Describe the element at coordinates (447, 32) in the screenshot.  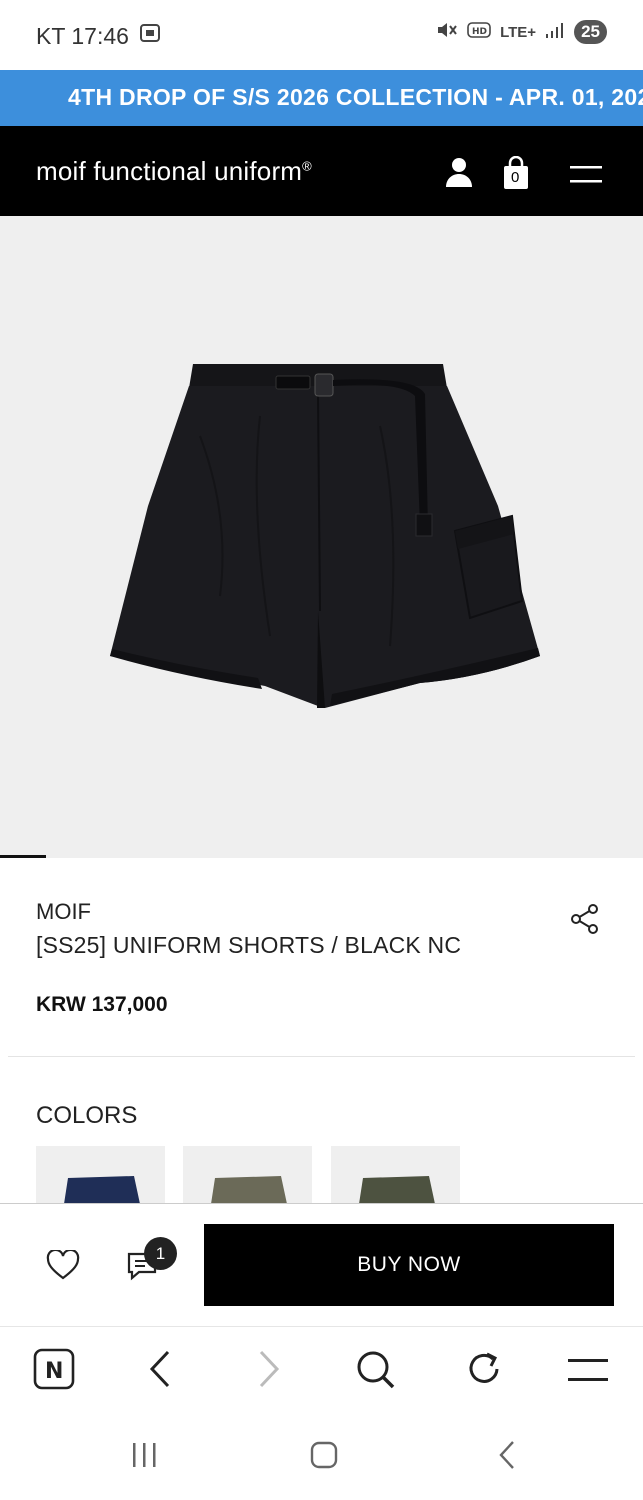
I see `mute-icon` at that location.